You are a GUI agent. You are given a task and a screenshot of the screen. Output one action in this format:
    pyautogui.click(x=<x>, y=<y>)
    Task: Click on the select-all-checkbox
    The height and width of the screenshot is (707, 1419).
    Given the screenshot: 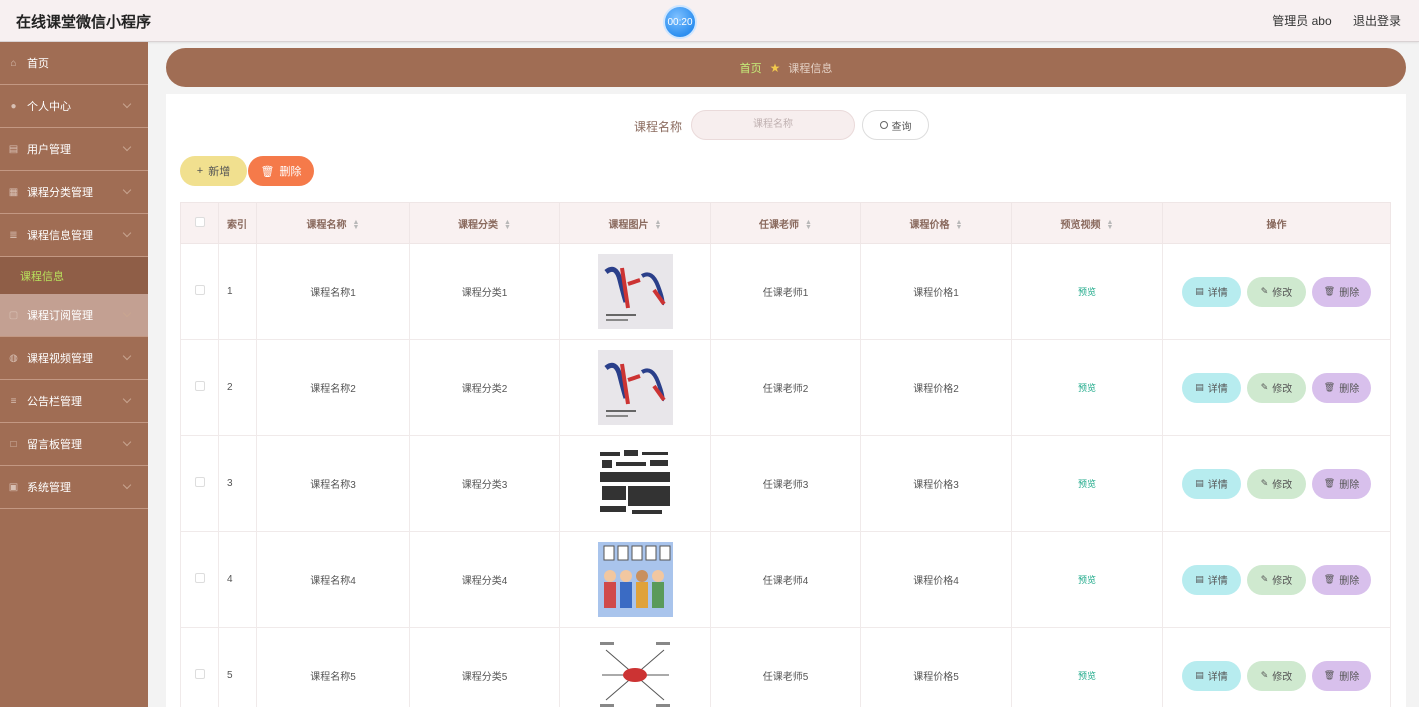 What is the action you would take?
    pyautogui.click(x=199, y=223)
    